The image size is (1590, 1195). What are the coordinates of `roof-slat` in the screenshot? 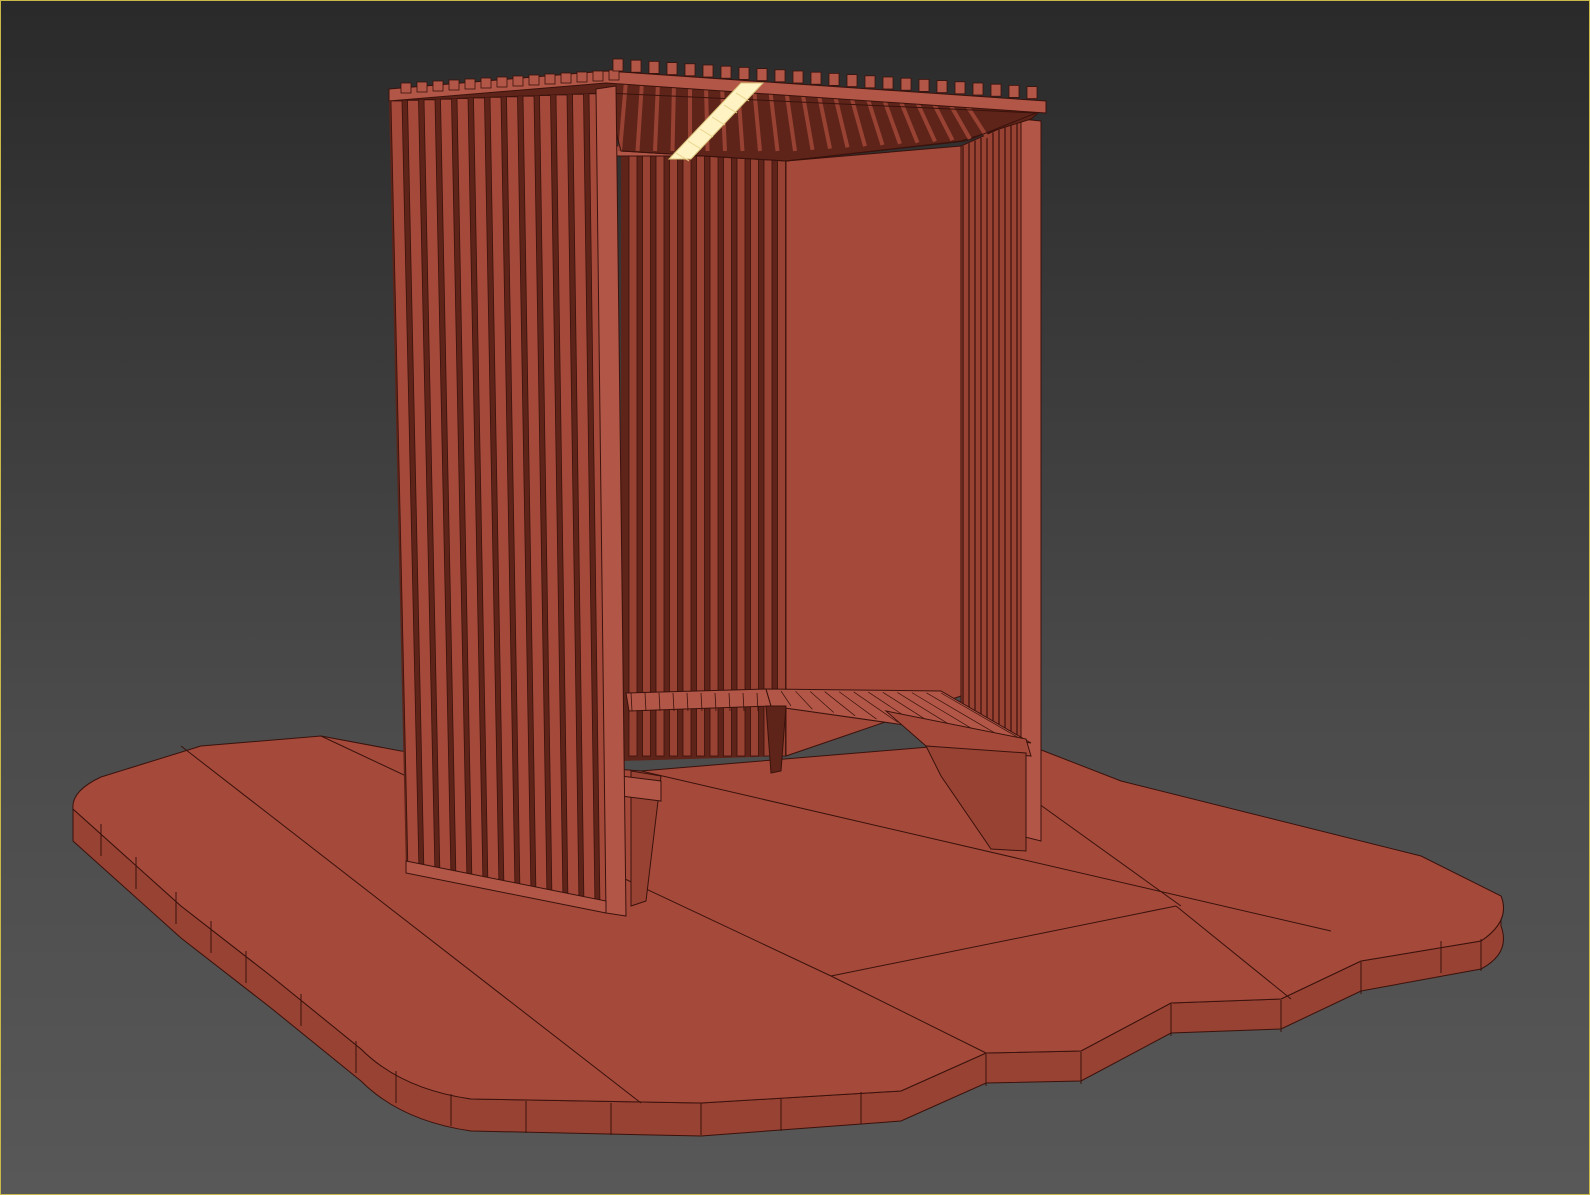 It's located at (673, 117).